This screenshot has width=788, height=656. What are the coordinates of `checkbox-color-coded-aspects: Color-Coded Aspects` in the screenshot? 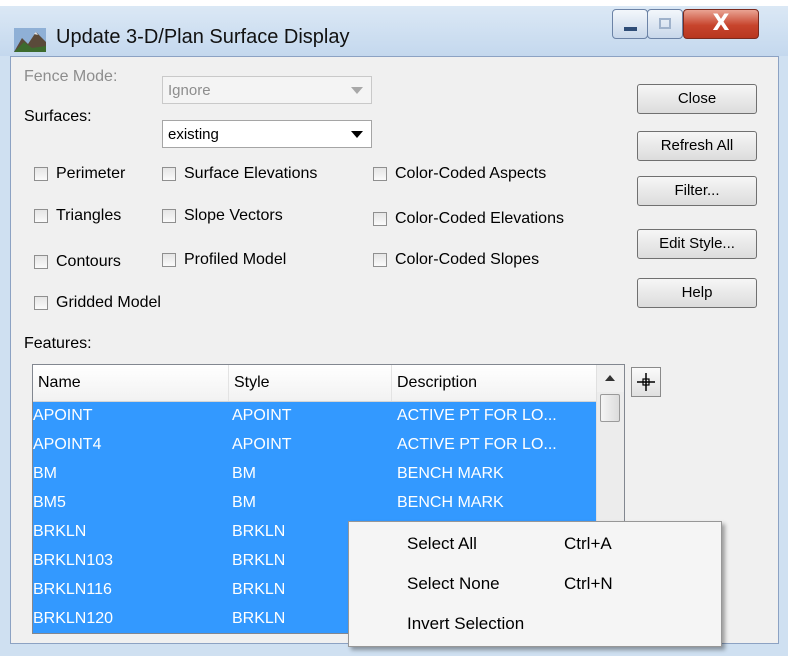 It's located at (459, 174).